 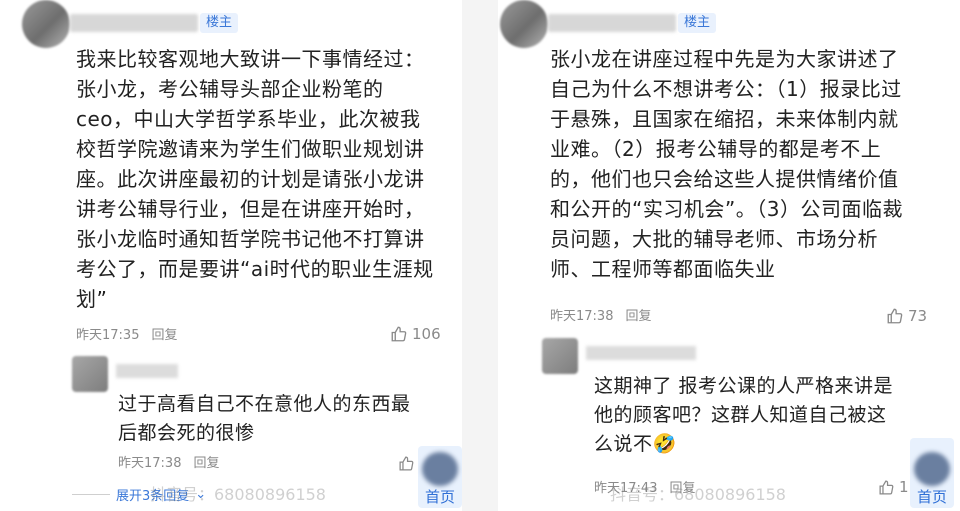 What do you see at coordinates (726, 209) in the screenshot?
I see `comment-line: 和公开的“实习机会”。（3）公司面临裁` at bounding box center [726, 209].